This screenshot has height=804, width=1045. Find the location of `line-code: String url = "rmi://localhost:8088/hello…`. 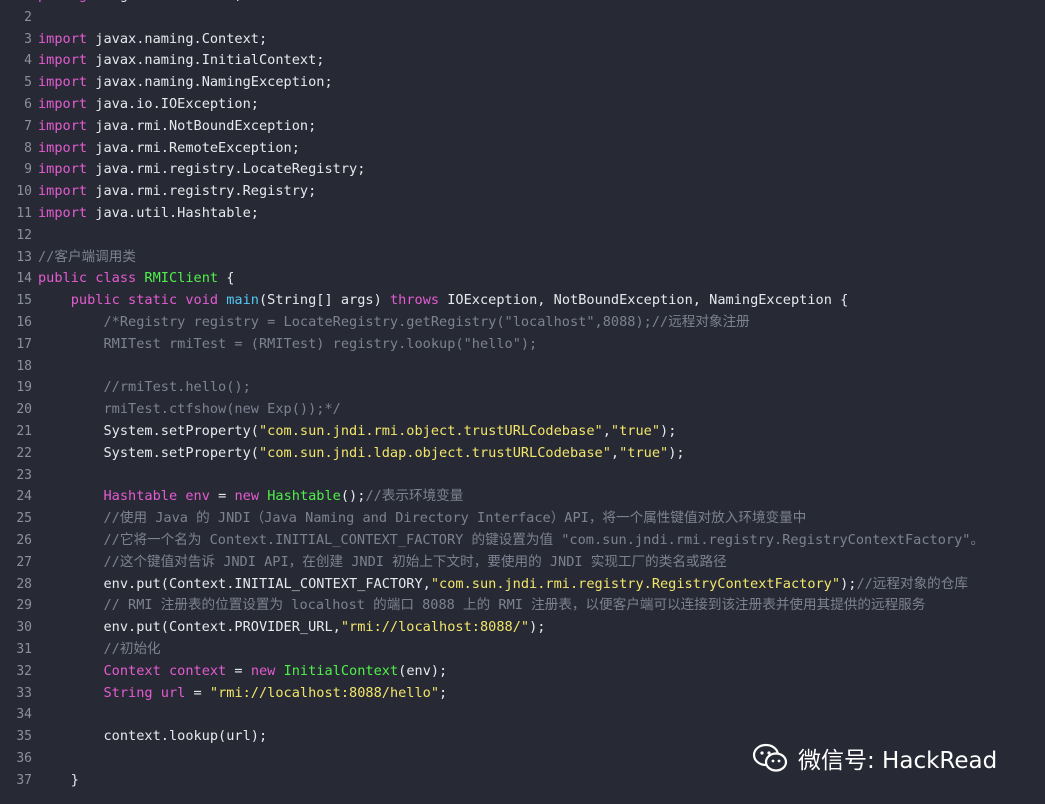

line-code: String url = "rmi://localhost:8088/hello… is located at coordinates (242, 694).